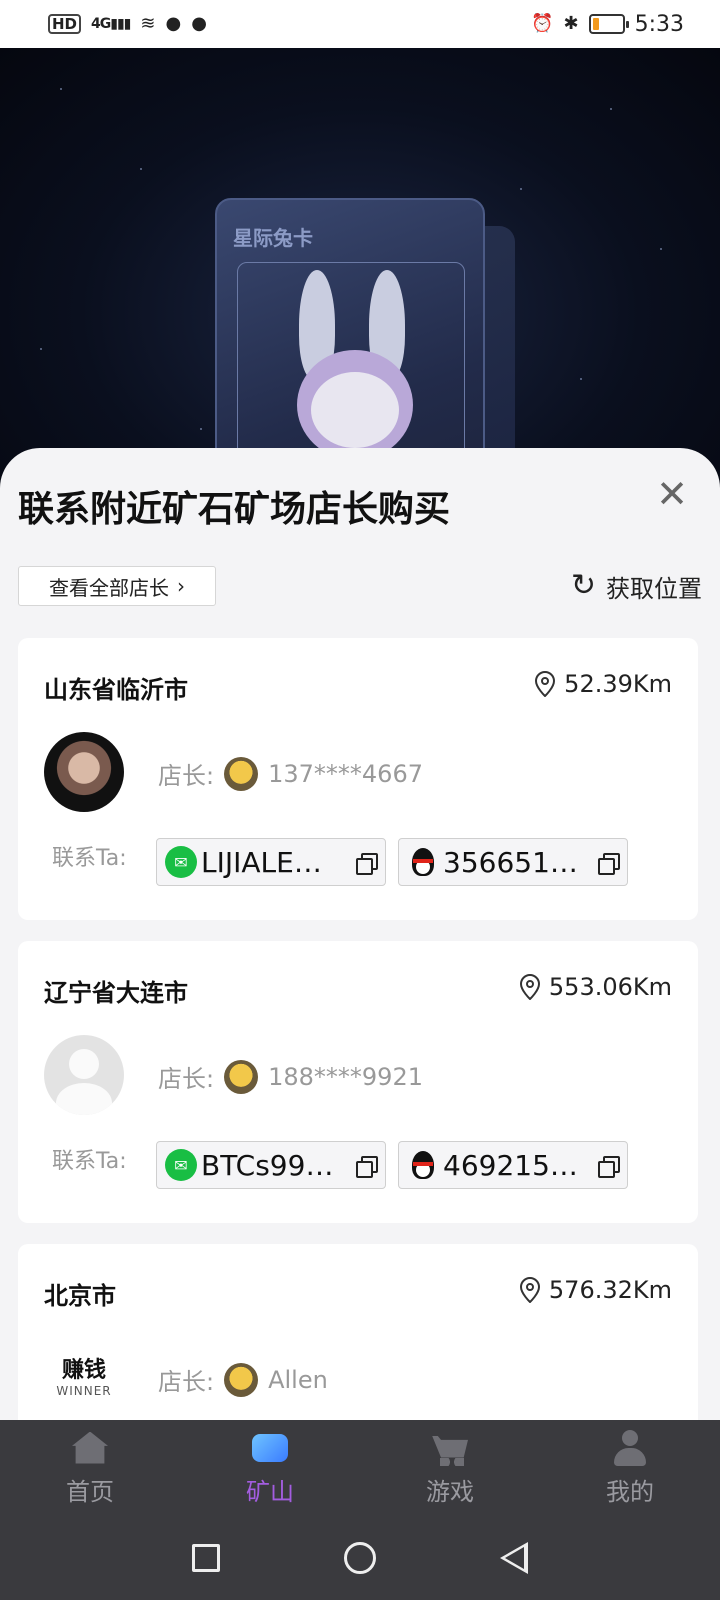  I want to click on get-location-button: ↻ 获取位置, so click(636, 586).